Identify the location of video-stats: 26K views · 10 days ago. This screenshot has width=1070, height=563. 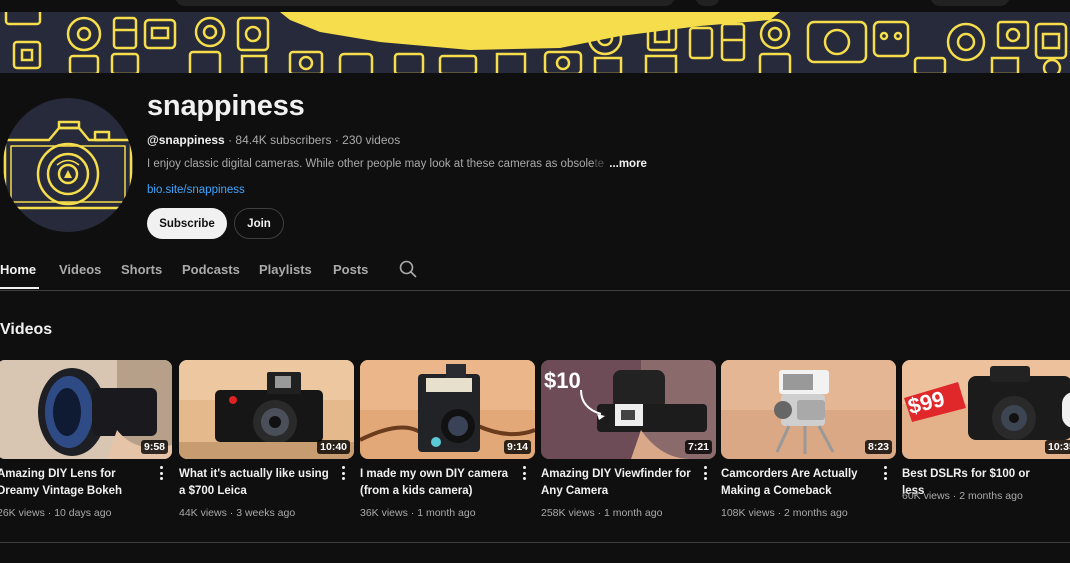
(55, 513).